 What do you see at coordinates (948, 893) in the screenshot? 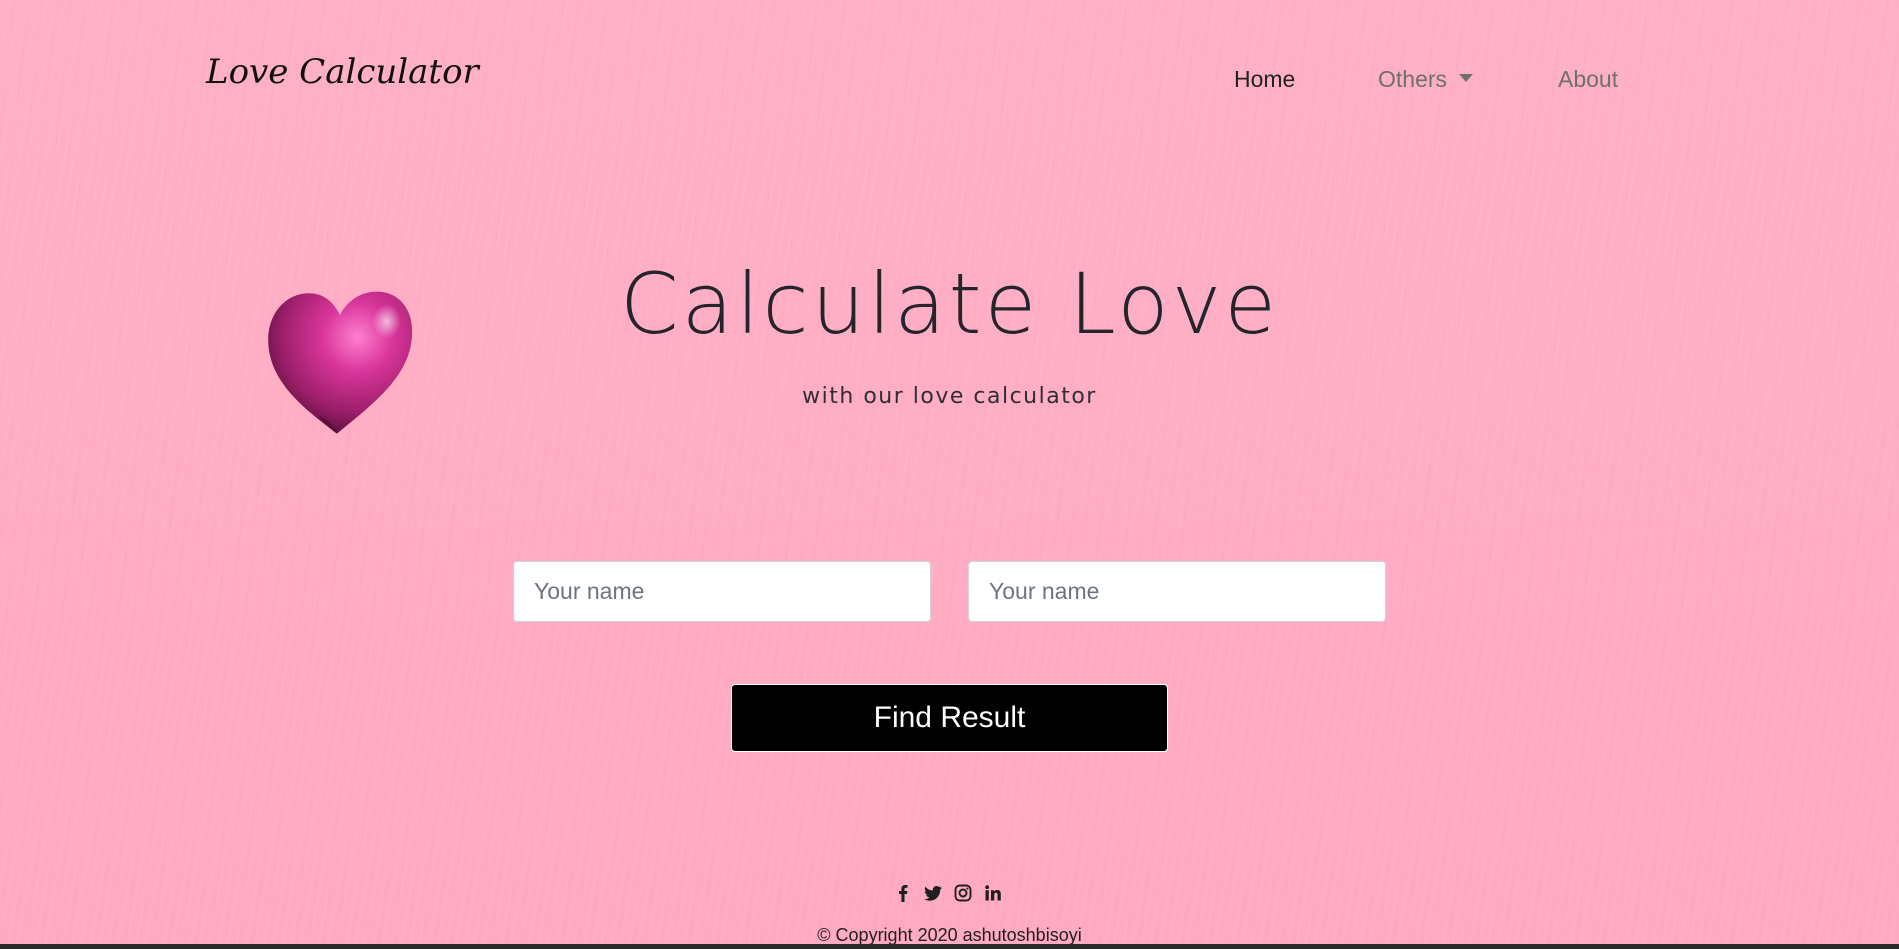
I see `social-links` at bounding box center [948, 893].